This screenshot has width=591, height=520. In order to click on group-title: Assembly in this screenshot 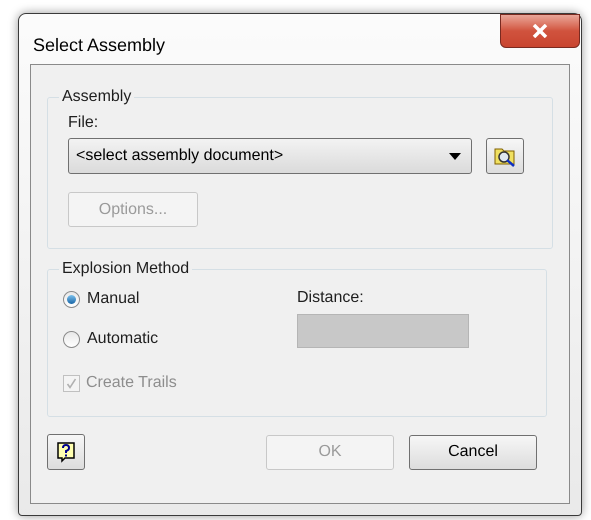, I will do `click(96, 97)`.